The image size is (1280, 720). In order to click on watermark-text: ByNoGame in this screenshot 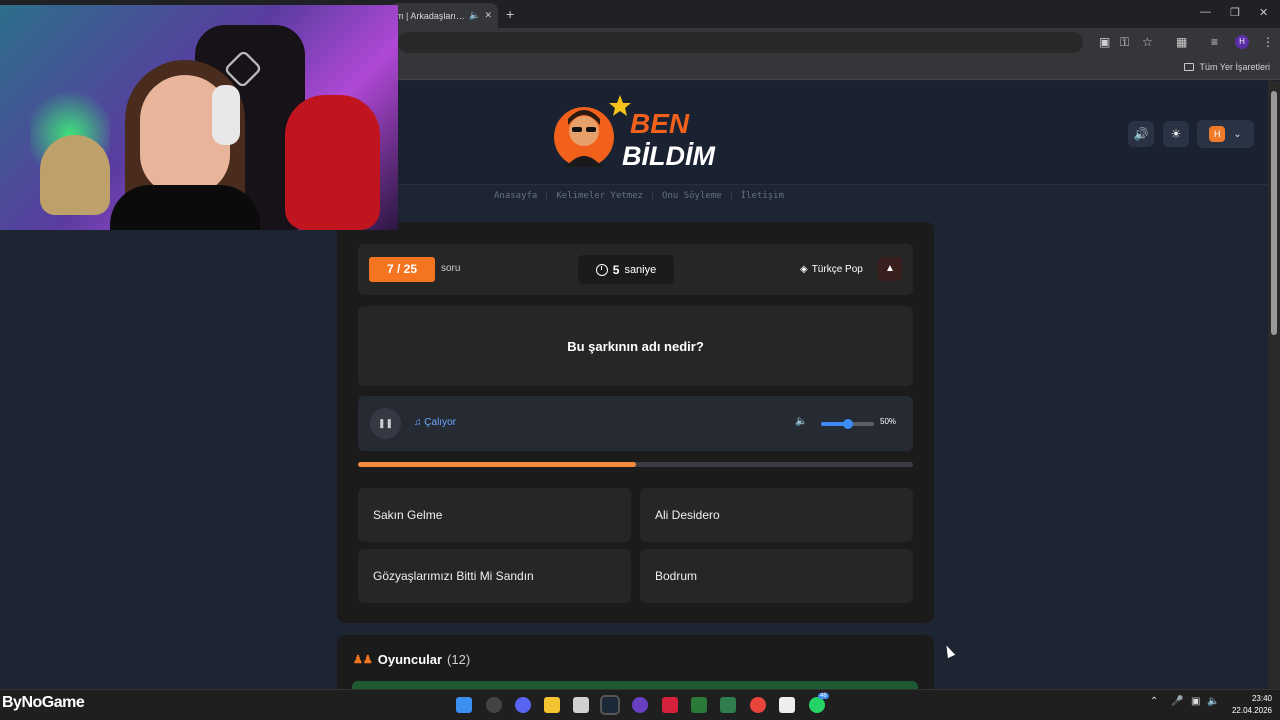, I will do `click(43, 702)`.